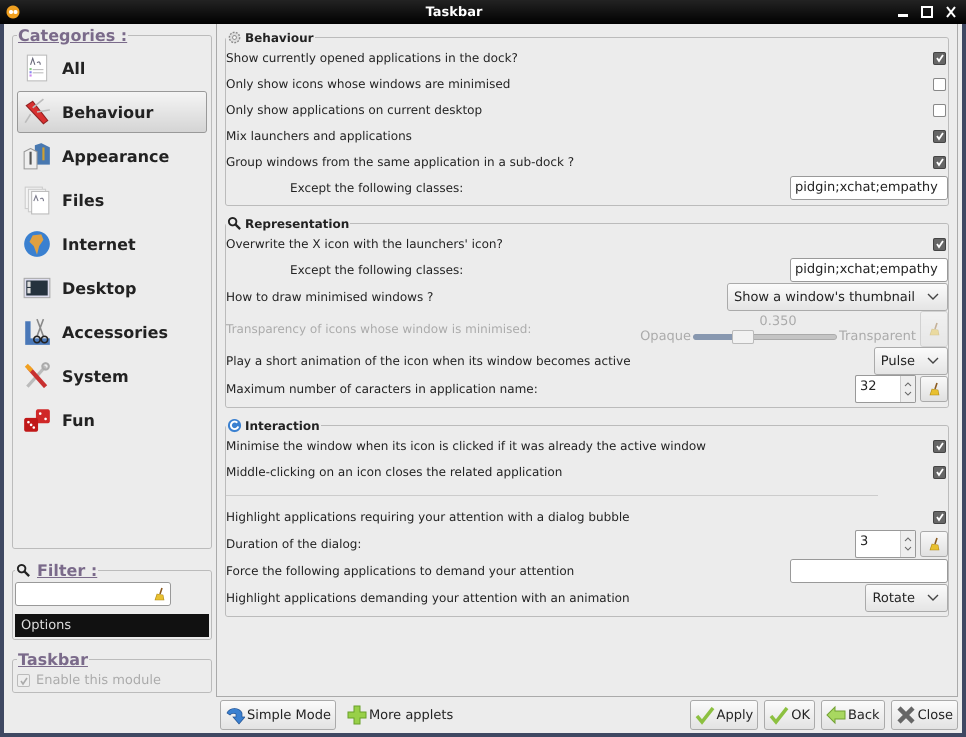 This screenshot has width=966, height=737. I want to click on dropdown: Rotate, so click(906, 598).